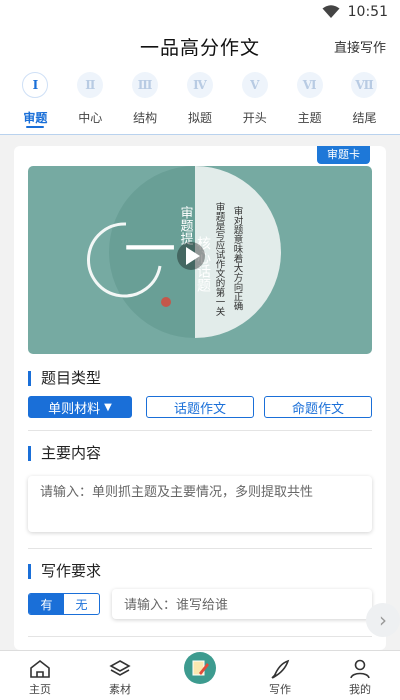 The width and height of the screenshot is (400, 700). What do you see at coordinates (35, 85) in the screenshot?
I see `step-numeral: Ⅰ` at bounding box center [35, 85].